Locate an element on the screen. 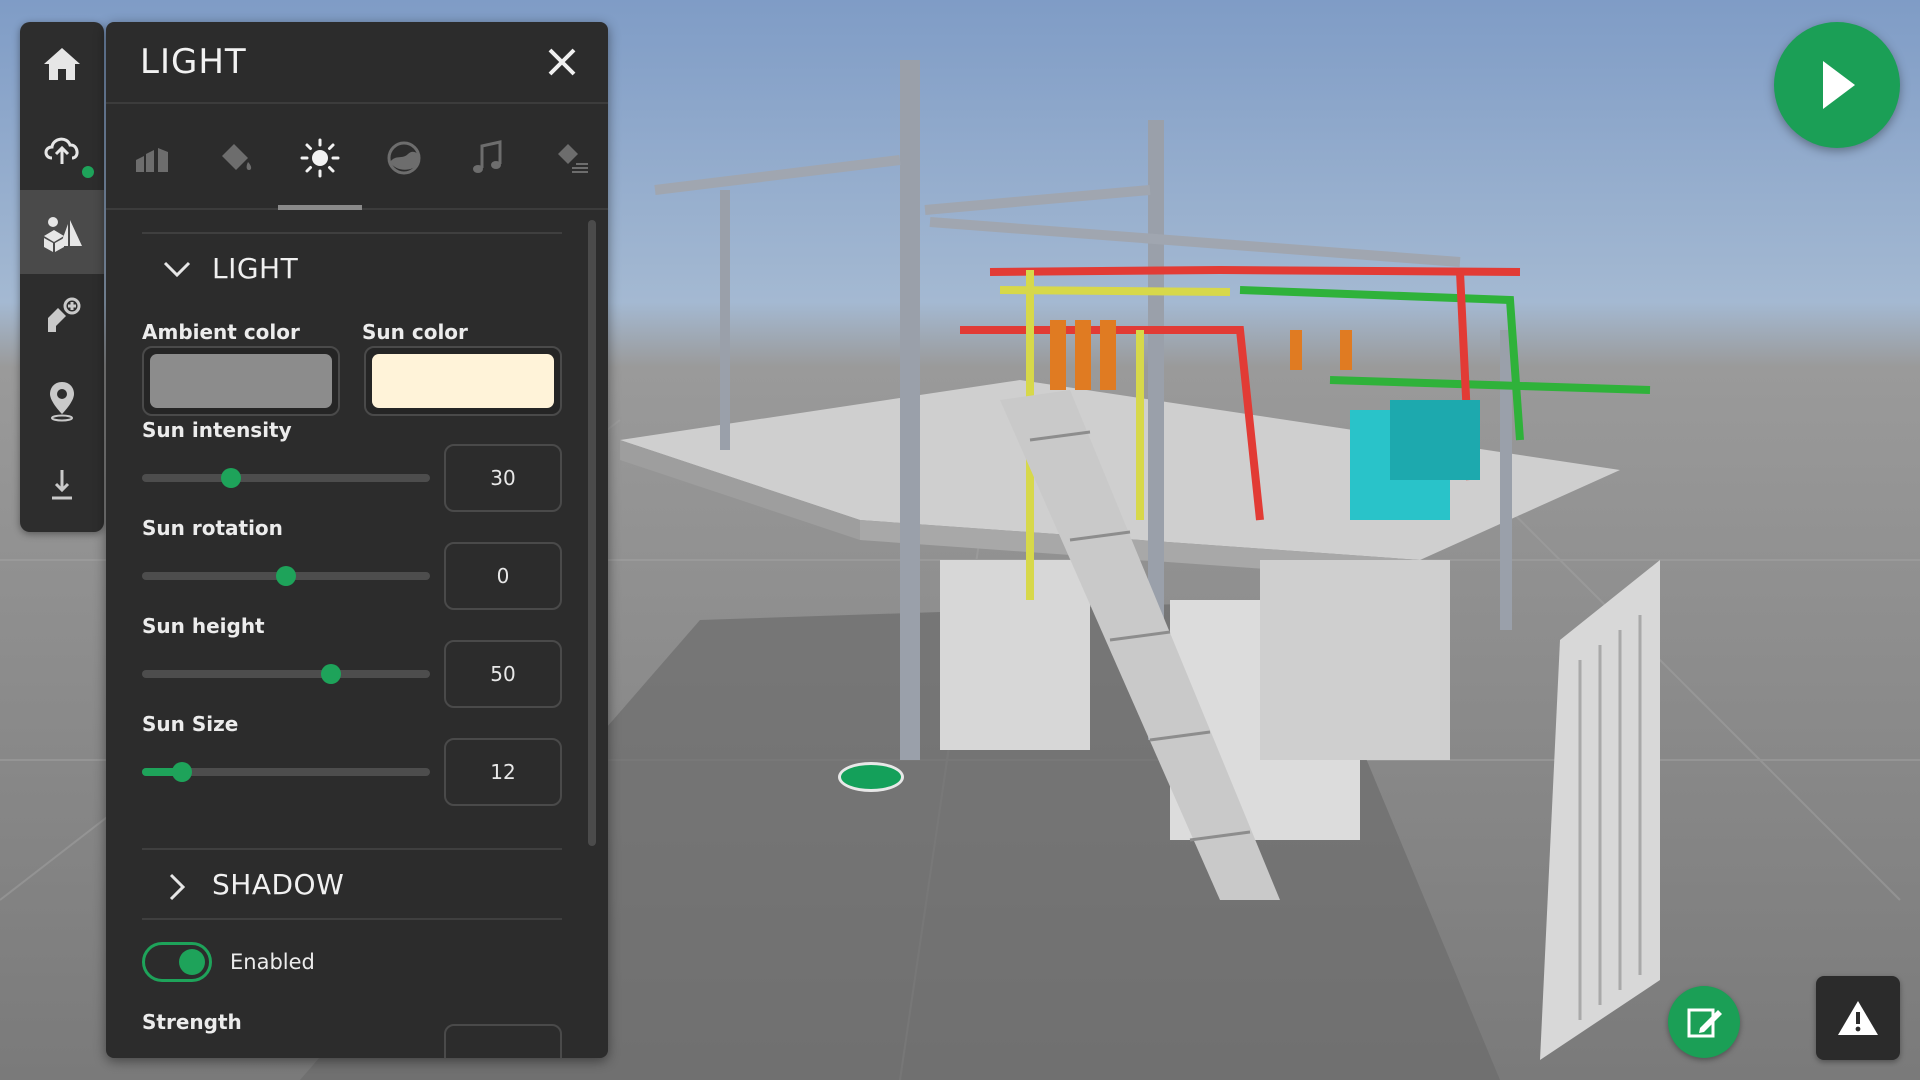  paint-layers-icon is located at coordinates (573, 158).